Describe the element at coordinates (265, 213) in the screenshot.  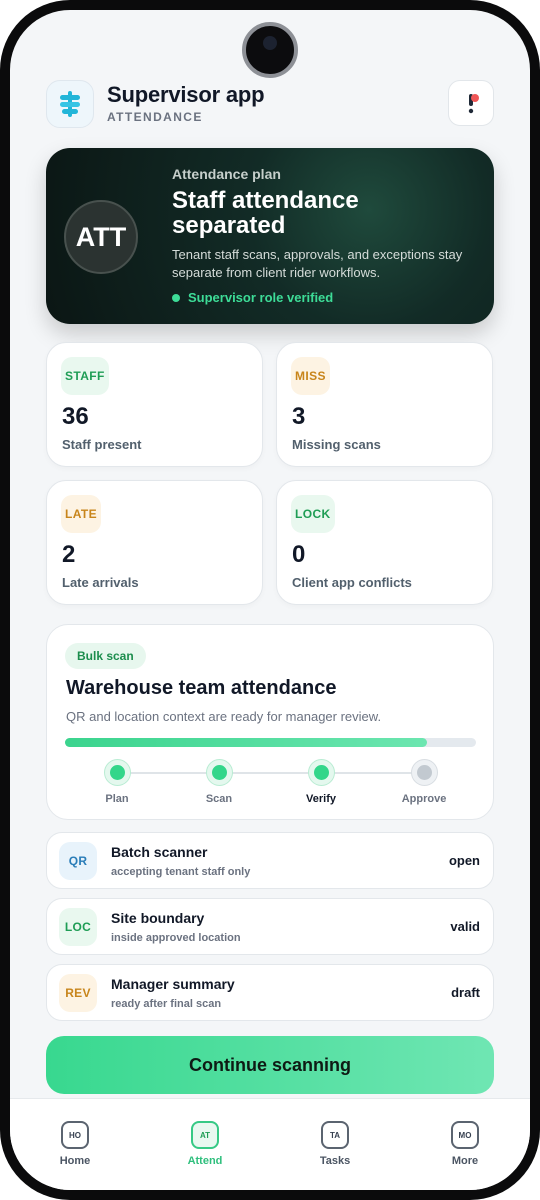
I see `hero-title: Staff attendance separated` at that location.